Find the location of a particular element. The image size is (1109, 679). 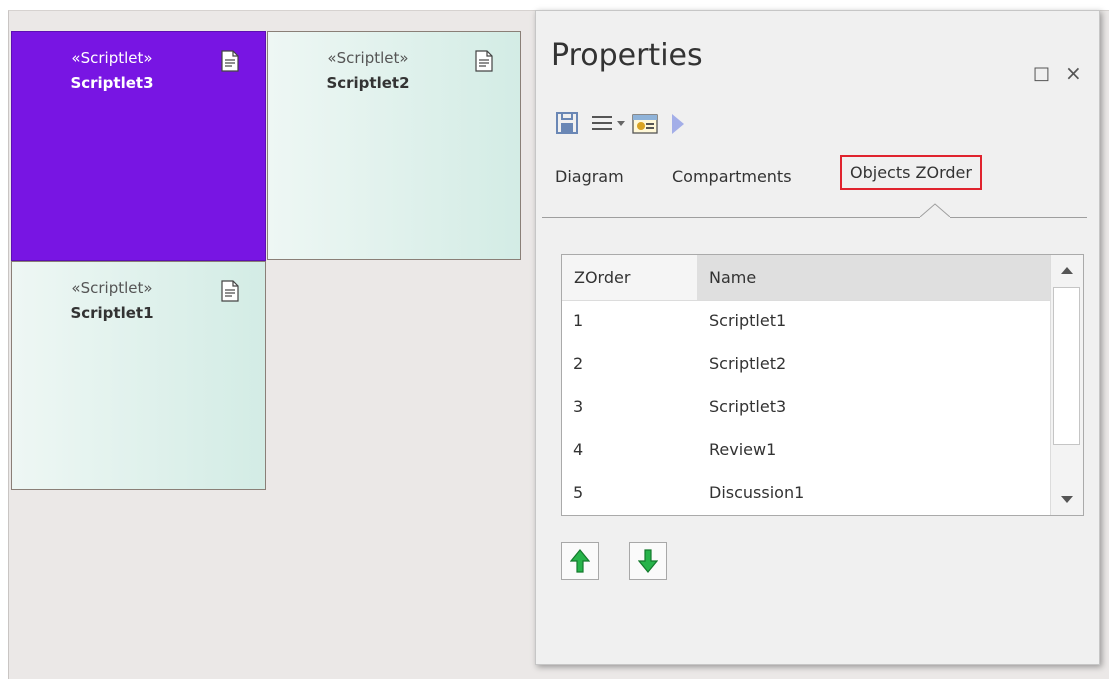

tab-diagram: Diagram is located at coordinates (589, 176).